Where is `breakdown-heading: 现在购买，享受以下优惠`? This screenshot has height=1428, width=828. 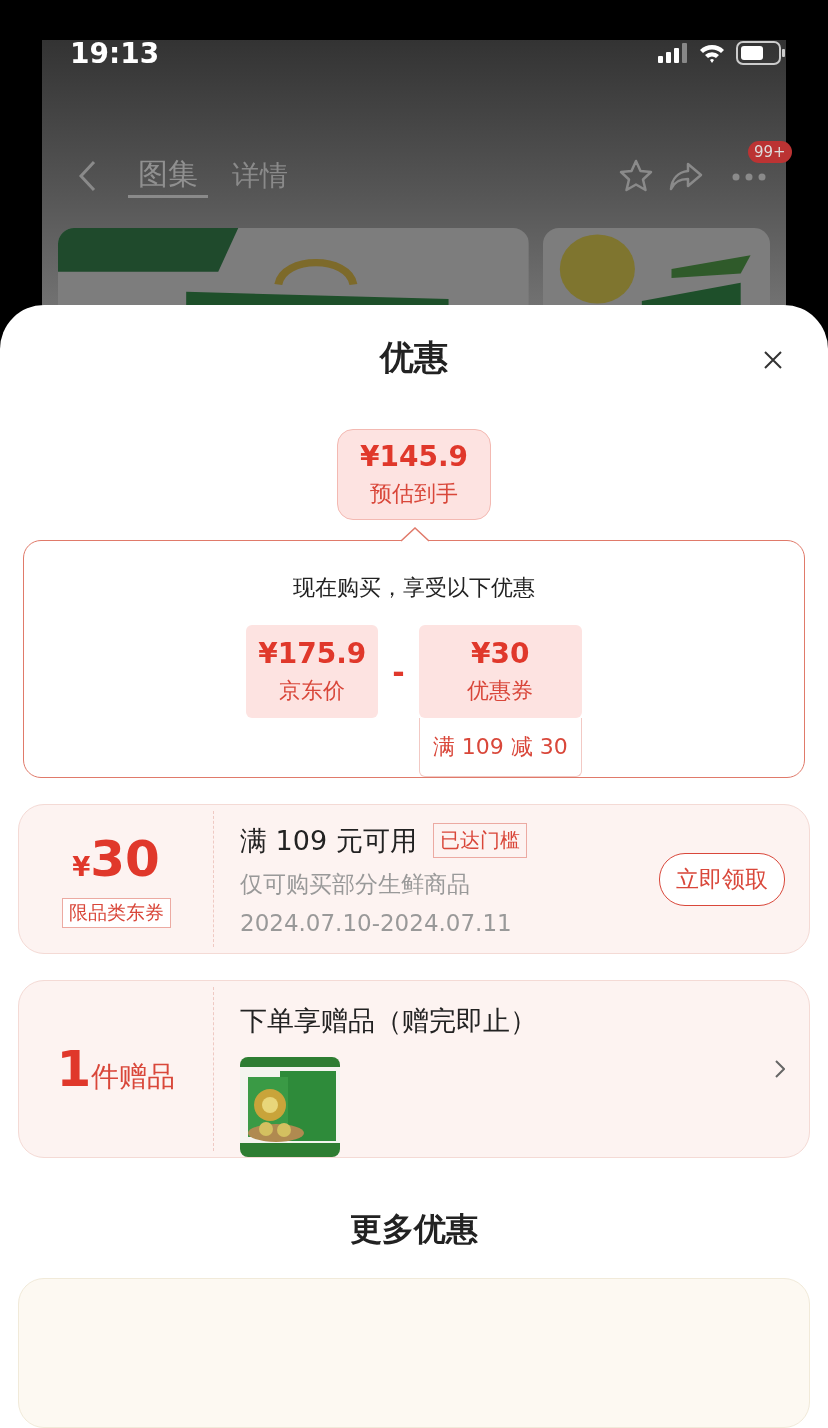 breakdown-heading: 现在购买，享受以下优惠 is located at coordinates (414, 588).